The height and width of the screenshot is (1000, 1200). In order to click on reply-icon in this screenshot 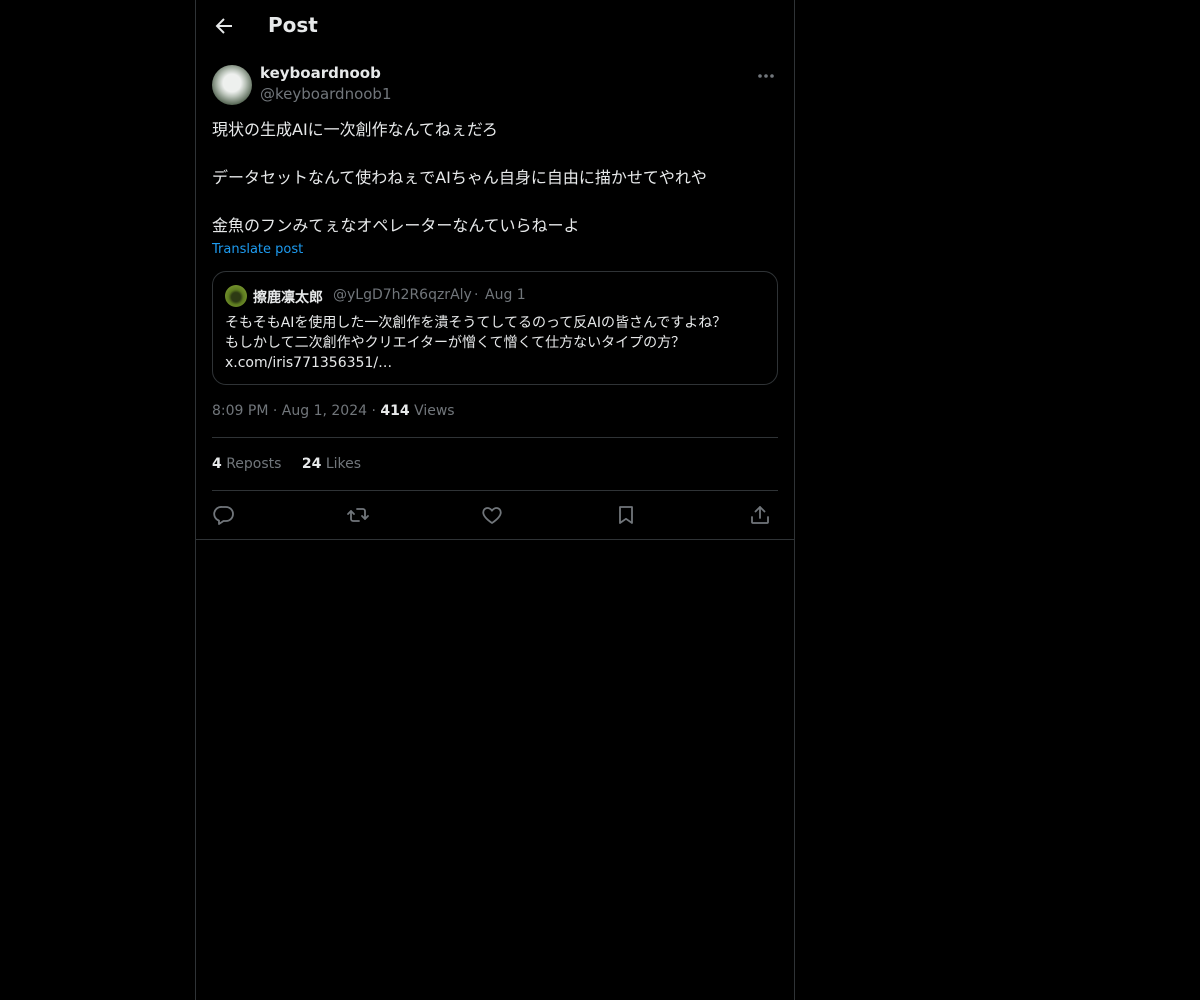, I will do `click(224, 515)`.